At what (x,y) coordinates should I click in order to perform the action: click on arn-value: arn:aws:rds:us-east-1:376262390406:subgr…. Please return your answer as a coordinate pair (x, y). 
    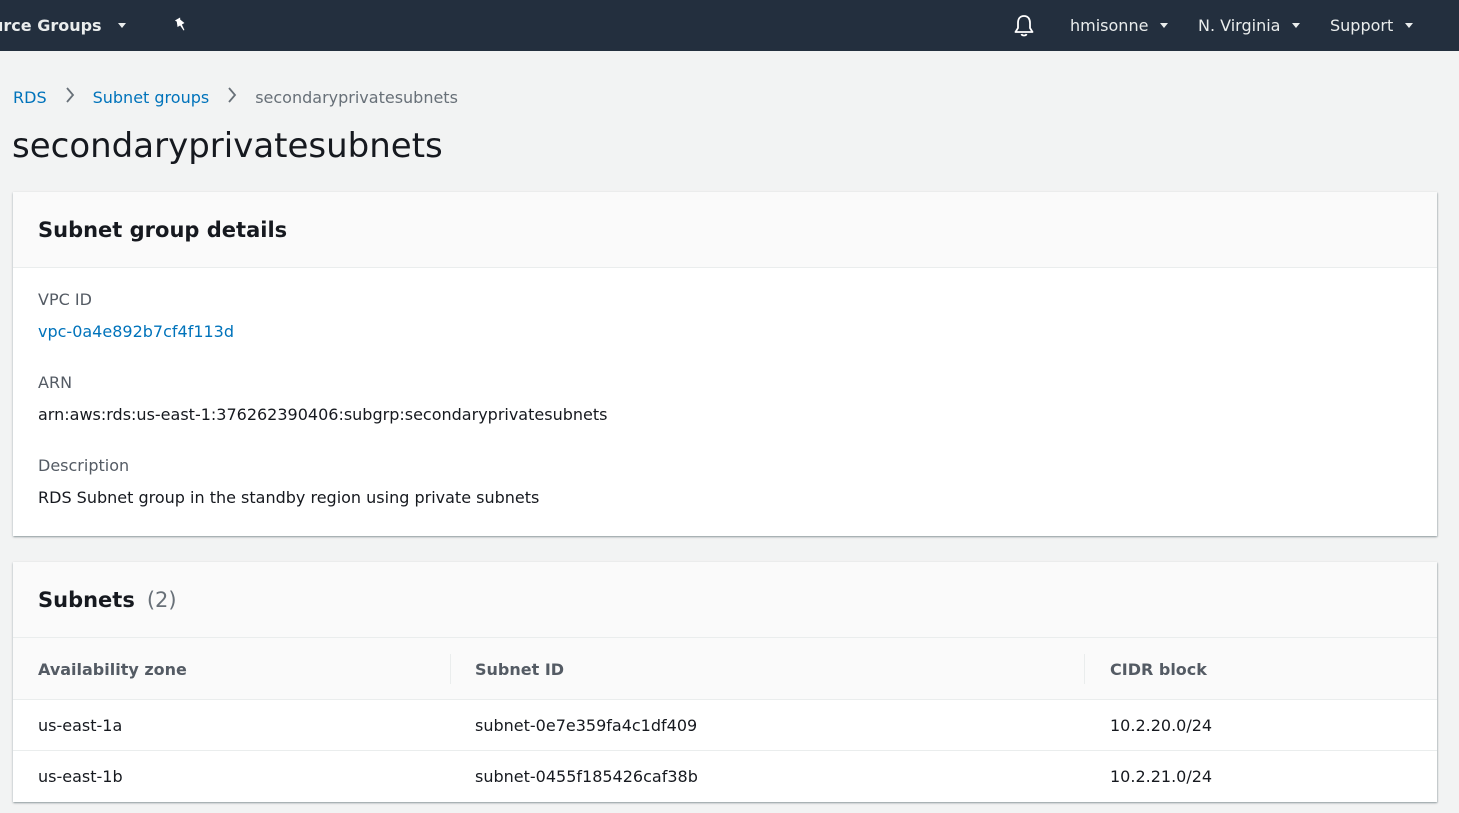
    Looking at the image, I should click on (323, 414).